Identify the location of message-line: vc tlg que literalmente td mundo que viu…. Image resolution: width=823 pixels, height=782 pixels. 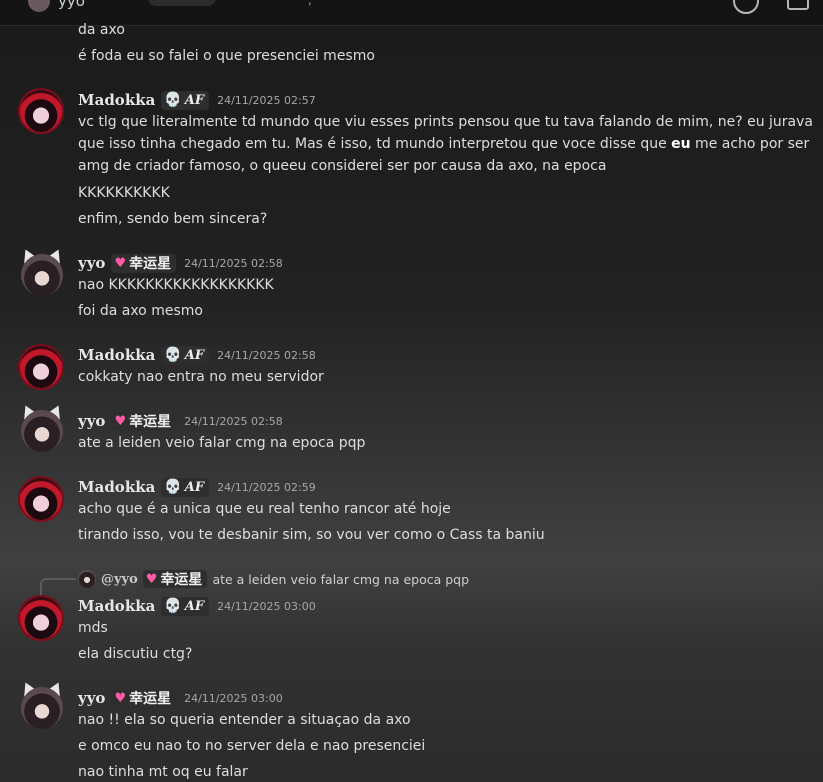
(445, 144).